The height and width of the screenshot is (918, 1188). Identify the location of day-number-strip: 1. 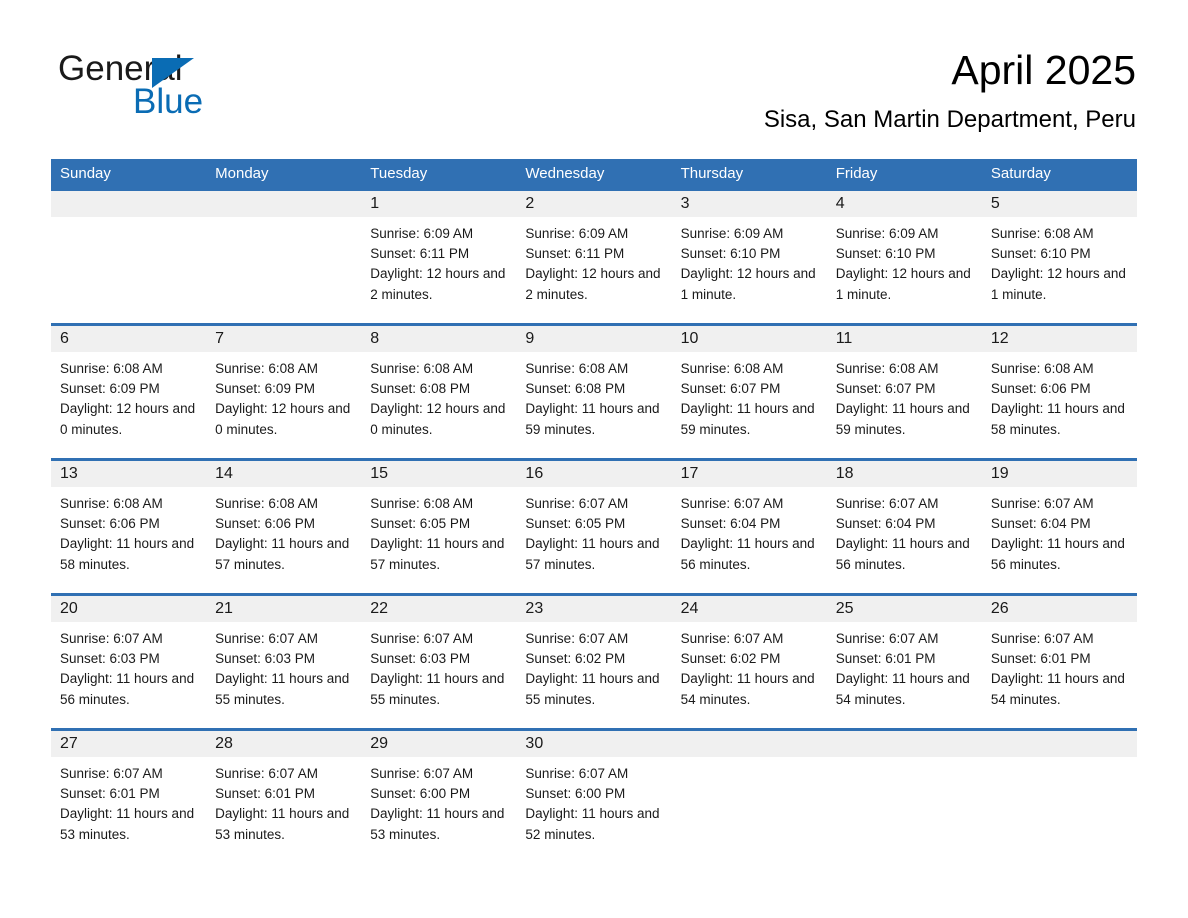
(439, 204).